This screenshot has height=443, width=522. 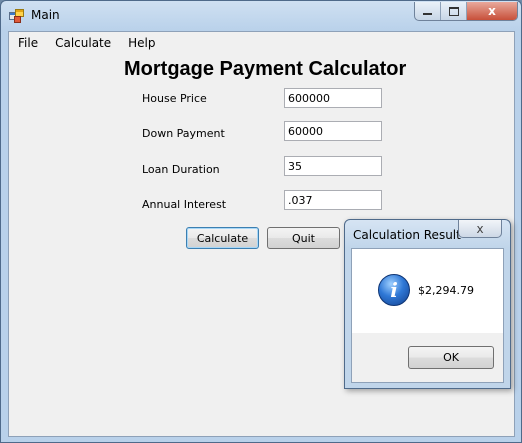 I want to click on dialog-body: i $2,294.79 OK, so click(x=427, y=315).